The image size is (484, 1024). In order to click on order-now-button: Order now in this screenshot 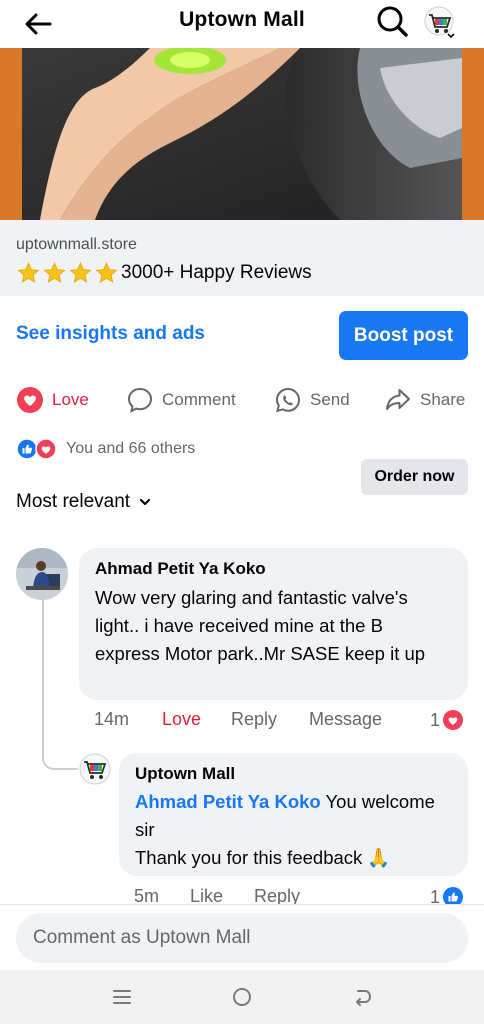, I will do `click(414, 477)`.